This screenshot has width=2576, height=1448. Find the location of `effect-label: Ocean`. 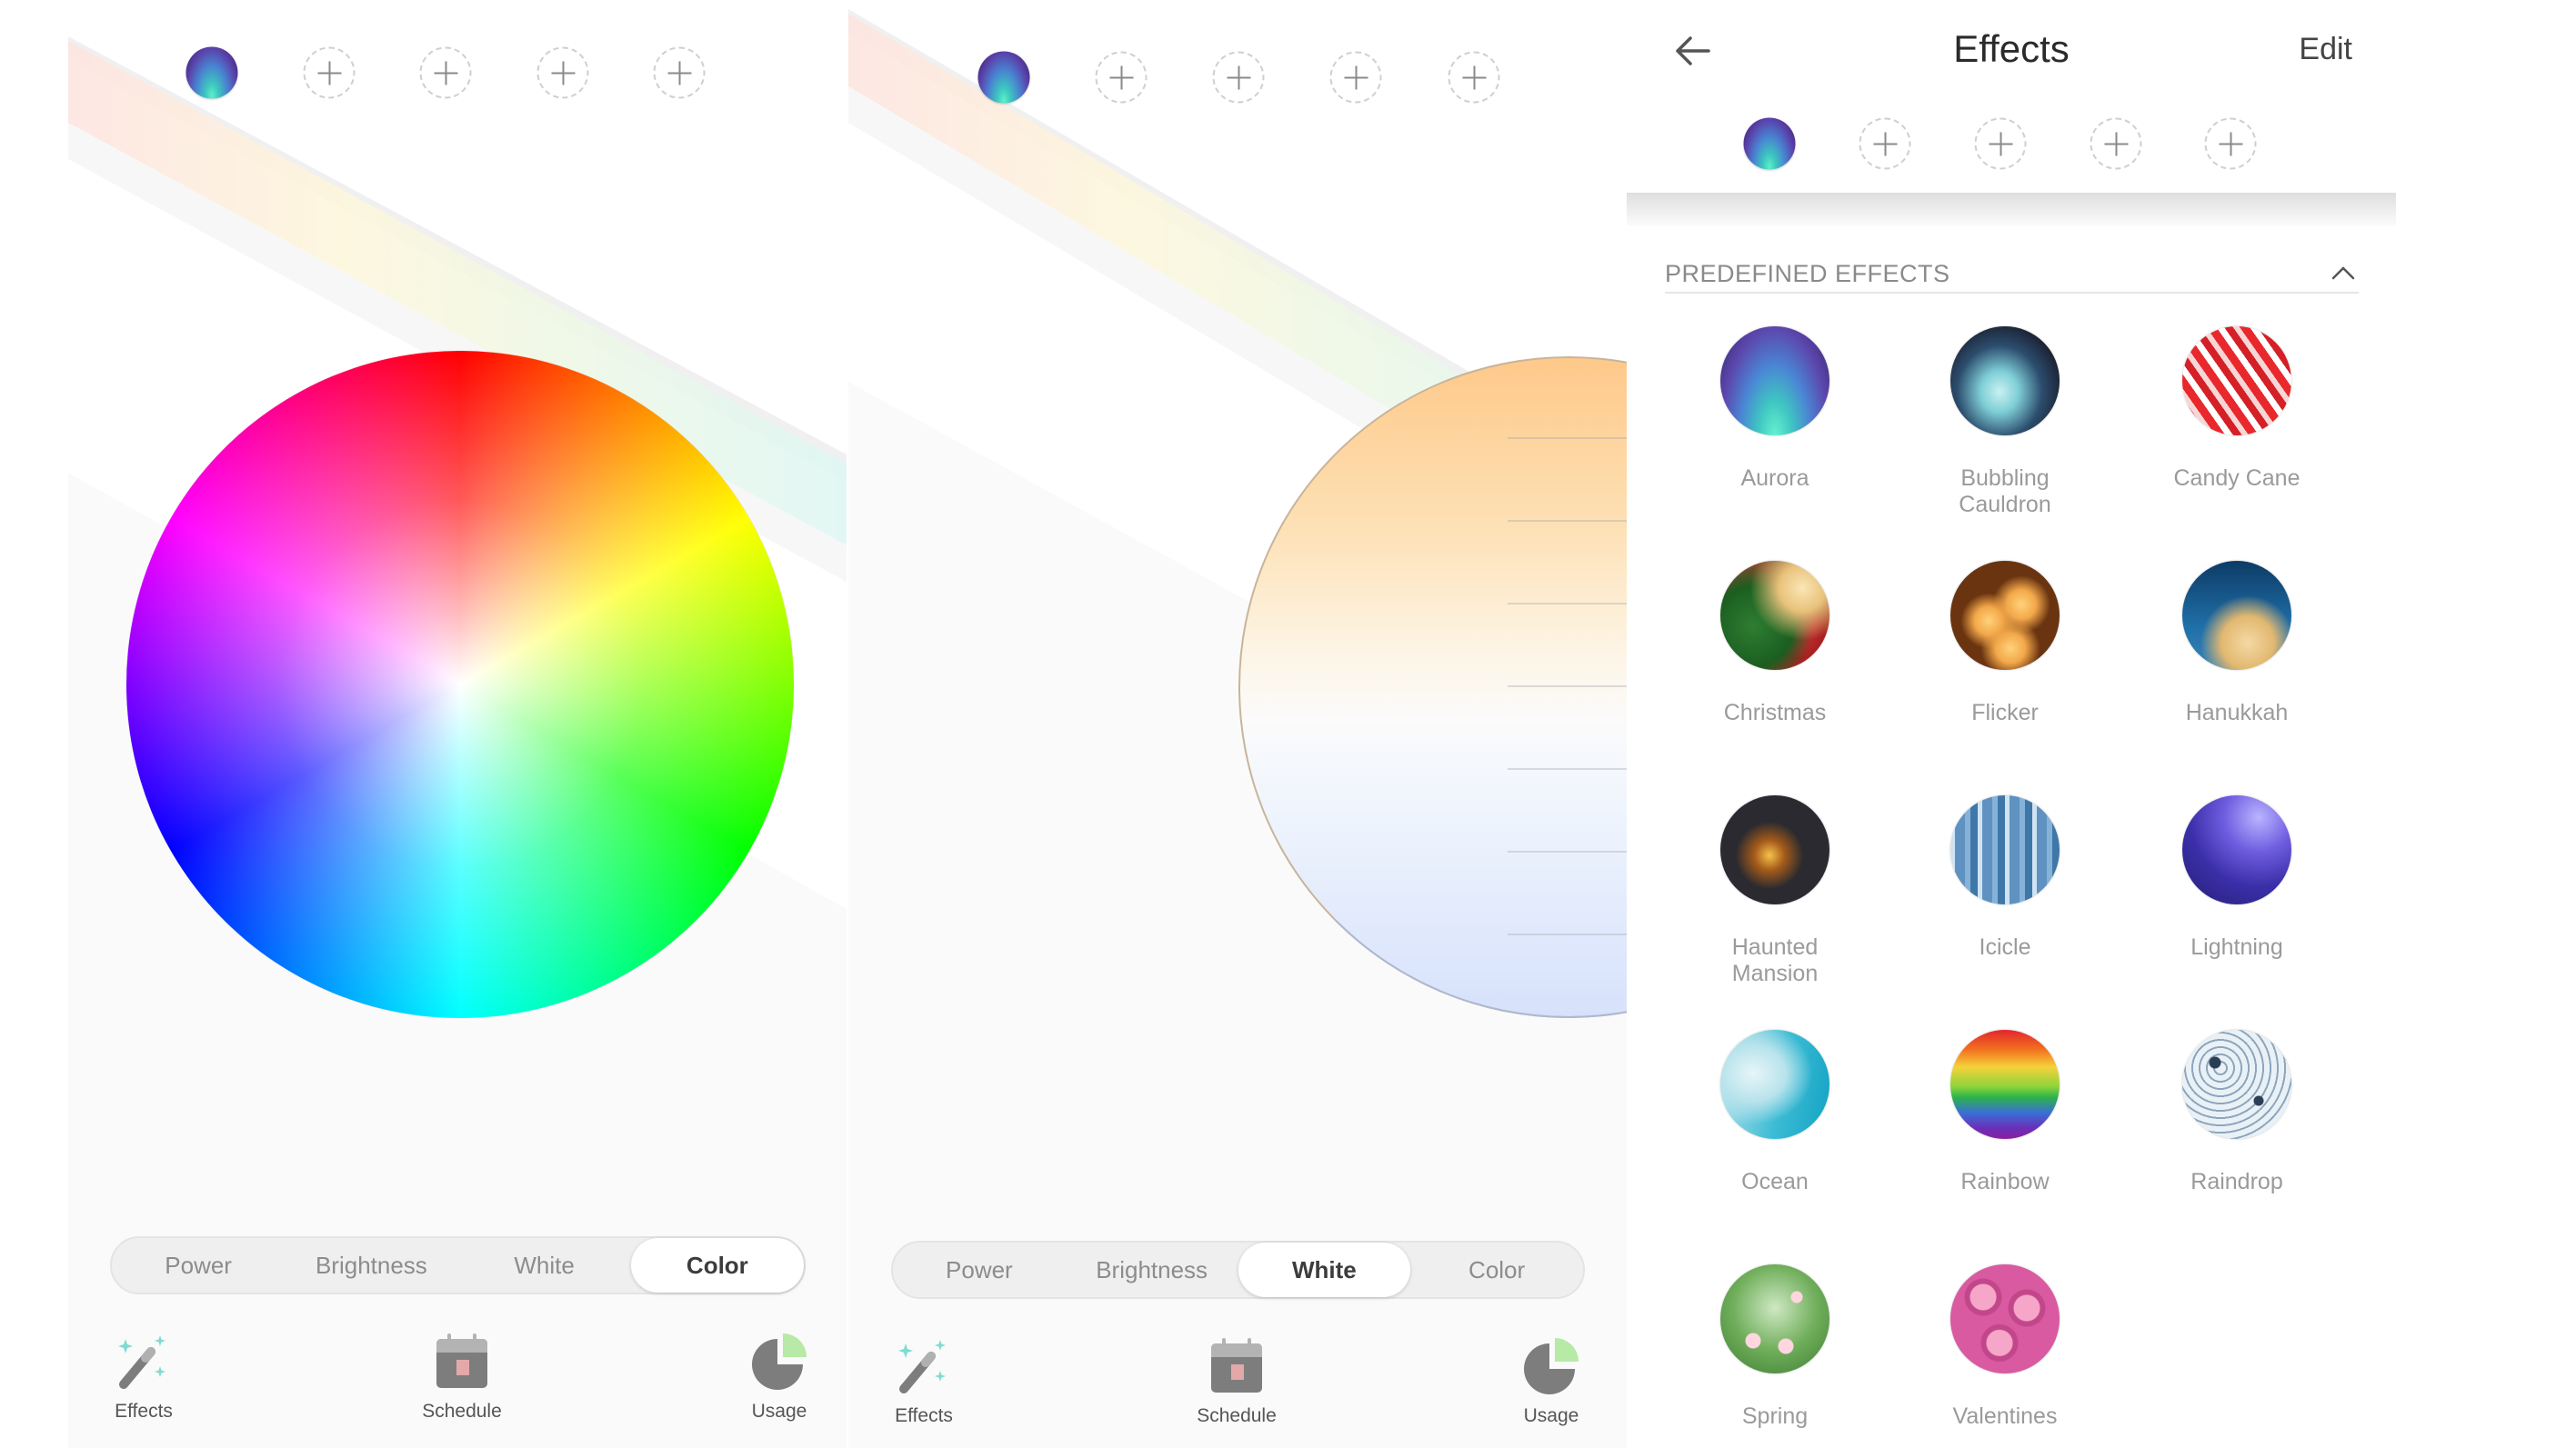

effect-label: Ocean is located at coordinates (1775, 1181).